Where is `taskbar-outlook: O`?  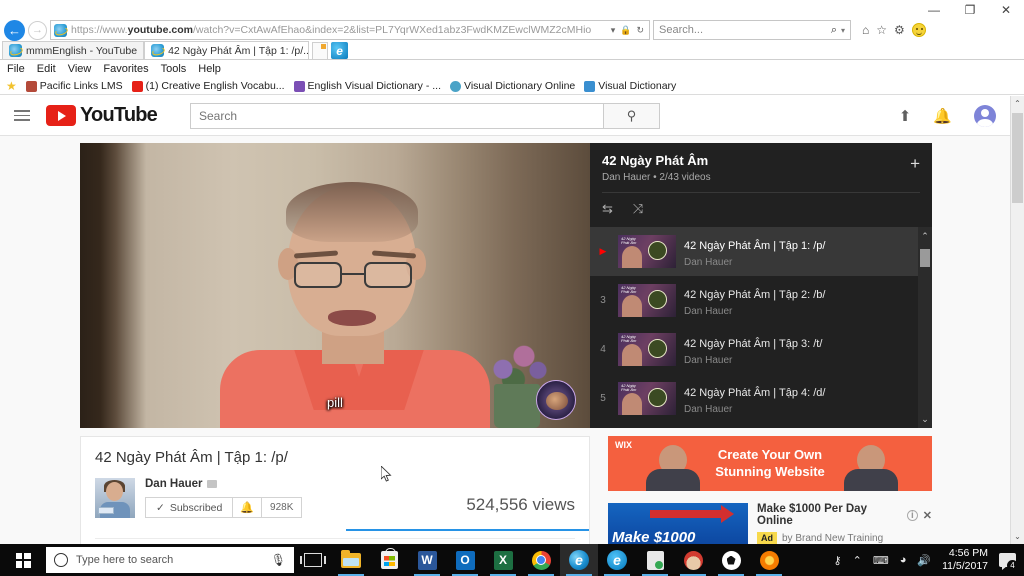
taskbar-outlook: O is located at coordinates (465, 560).